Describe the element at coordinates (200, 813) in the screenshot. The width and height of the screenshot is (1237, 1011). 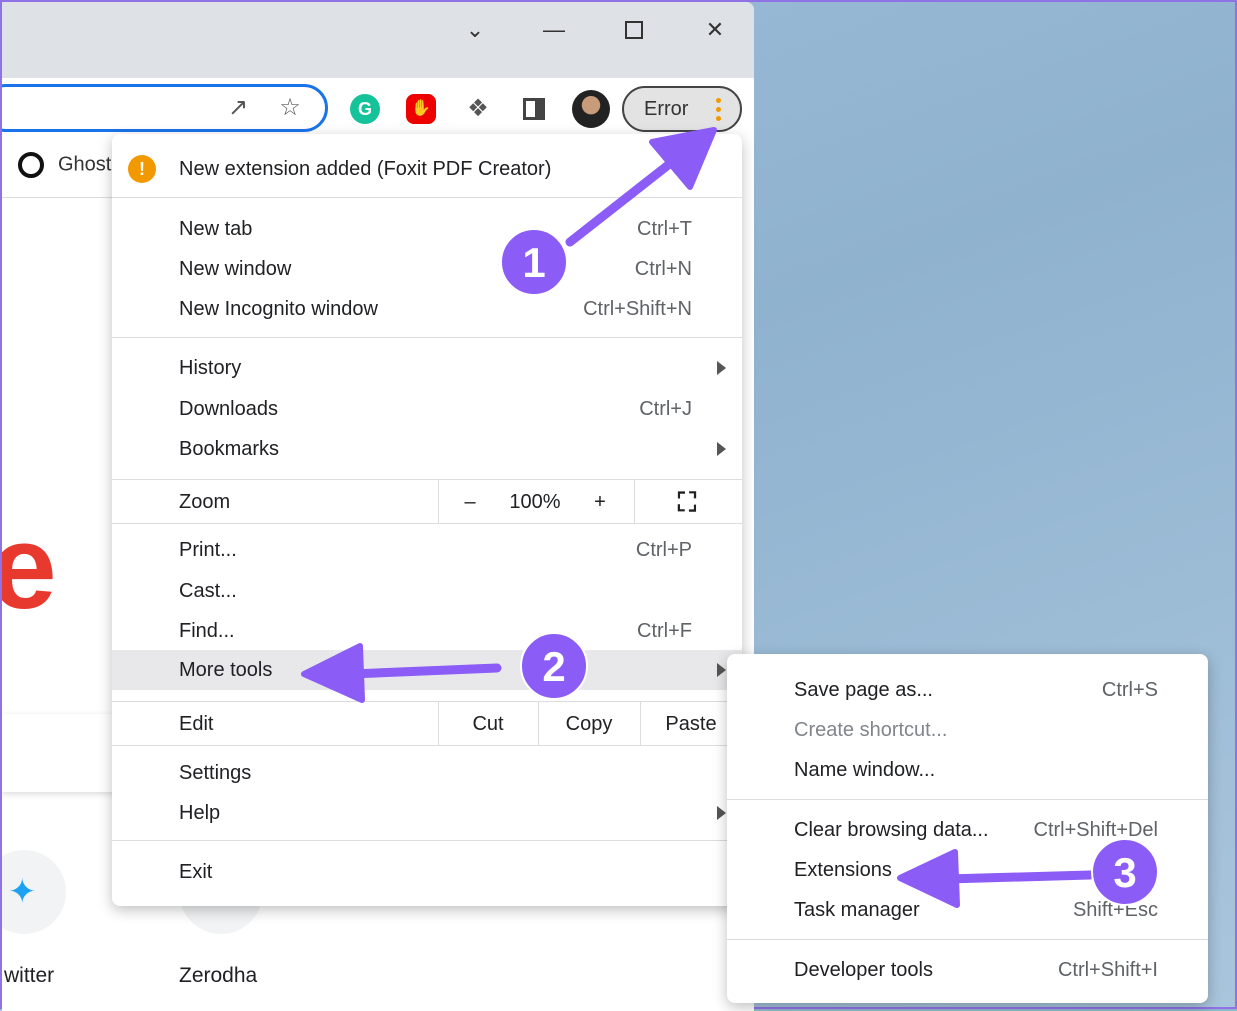
I see `item-label: Help` at that location.